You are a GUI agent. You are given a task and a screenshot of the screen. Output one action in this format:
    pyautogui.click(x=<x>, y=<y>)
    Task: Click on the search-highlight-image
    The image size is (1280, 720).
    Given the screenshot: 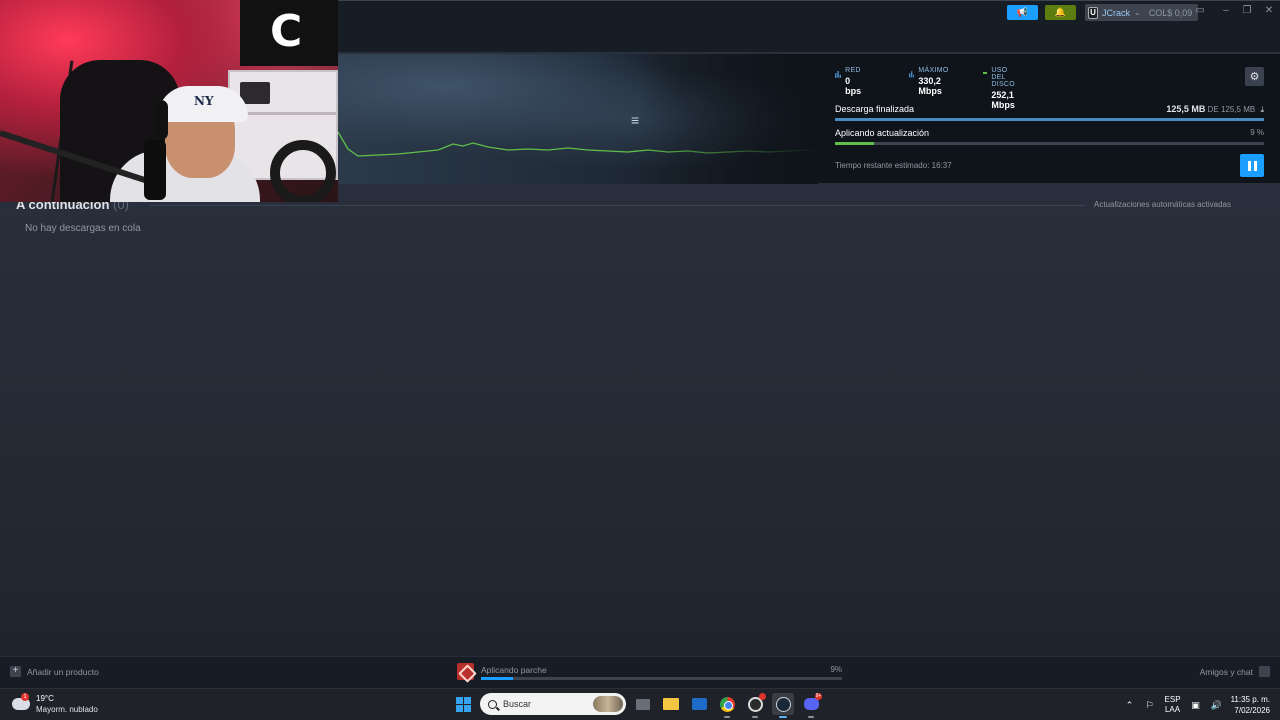 What is the action you would take?
    pyautogui.click(x=608, y=704)
    